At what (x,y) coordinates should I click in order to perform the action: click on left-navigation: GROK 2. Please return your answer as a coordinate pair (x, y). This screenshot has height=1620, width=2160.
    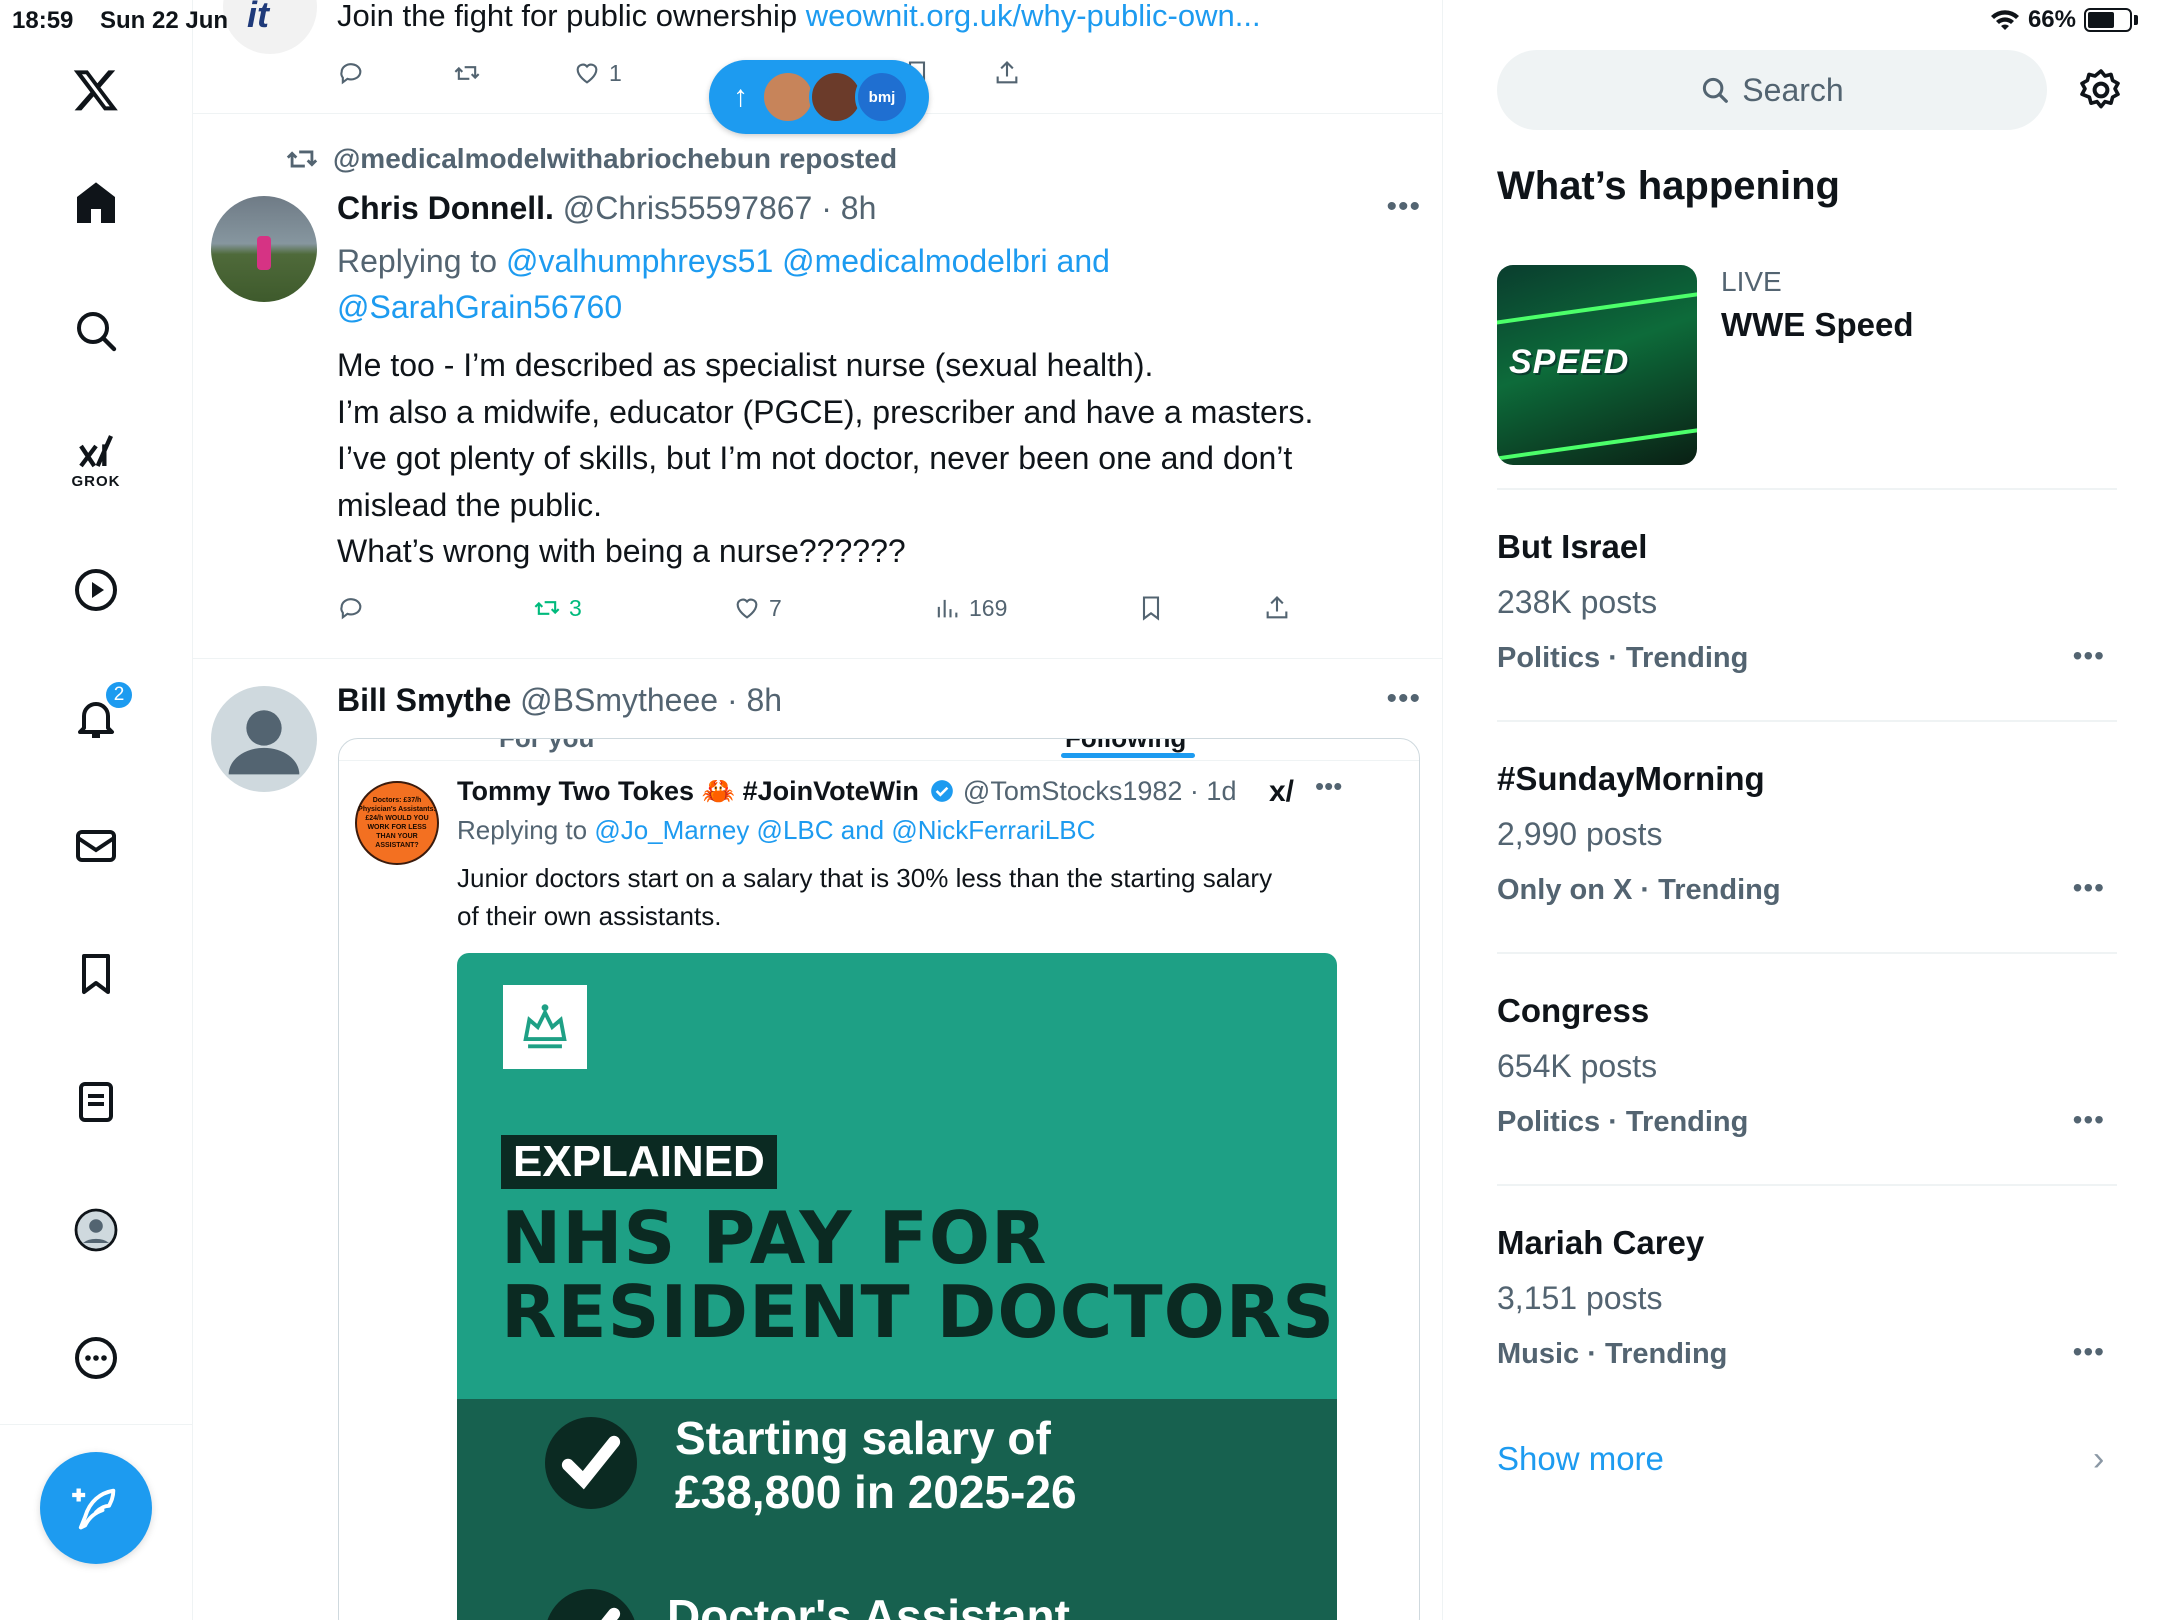
    Looking at the image, I should click on (96, 810).